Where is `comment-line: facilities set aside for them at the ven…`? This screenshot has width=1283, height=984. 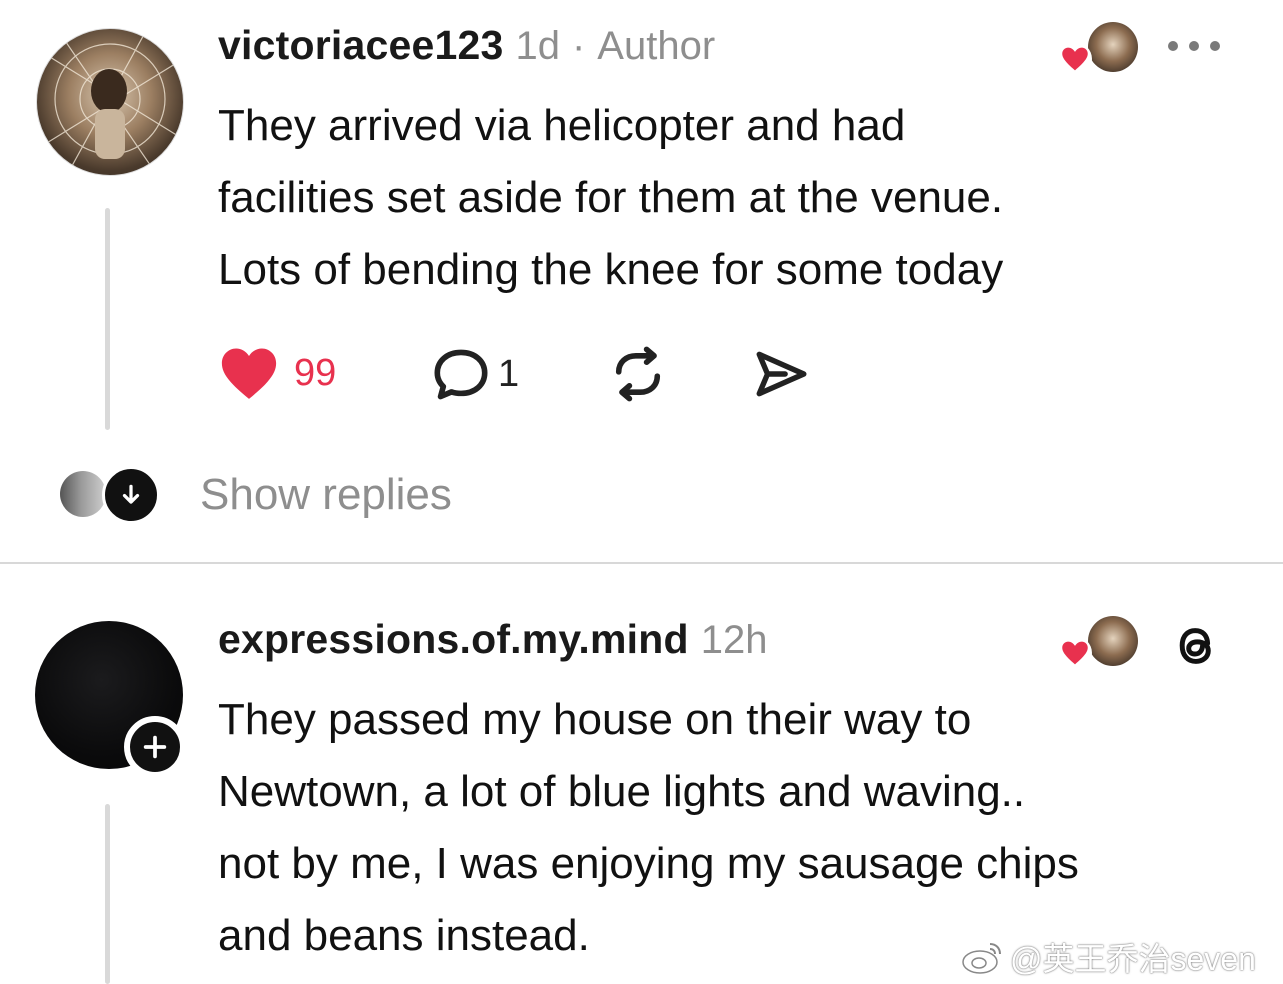 comment-line: facilities set aside for them at the ven… is located at coordinates (611, 197).